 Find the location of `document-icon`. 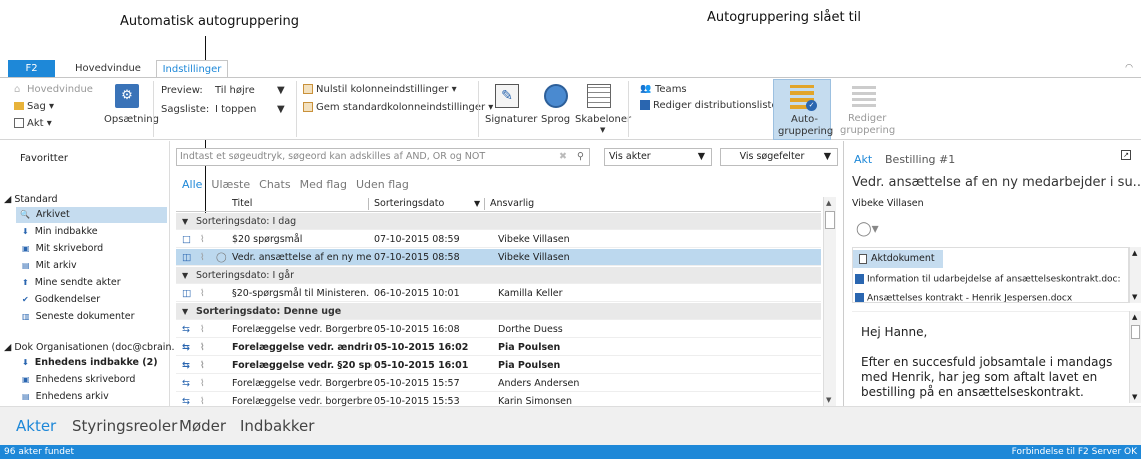

document-icon is located at coordinates (19, 123).